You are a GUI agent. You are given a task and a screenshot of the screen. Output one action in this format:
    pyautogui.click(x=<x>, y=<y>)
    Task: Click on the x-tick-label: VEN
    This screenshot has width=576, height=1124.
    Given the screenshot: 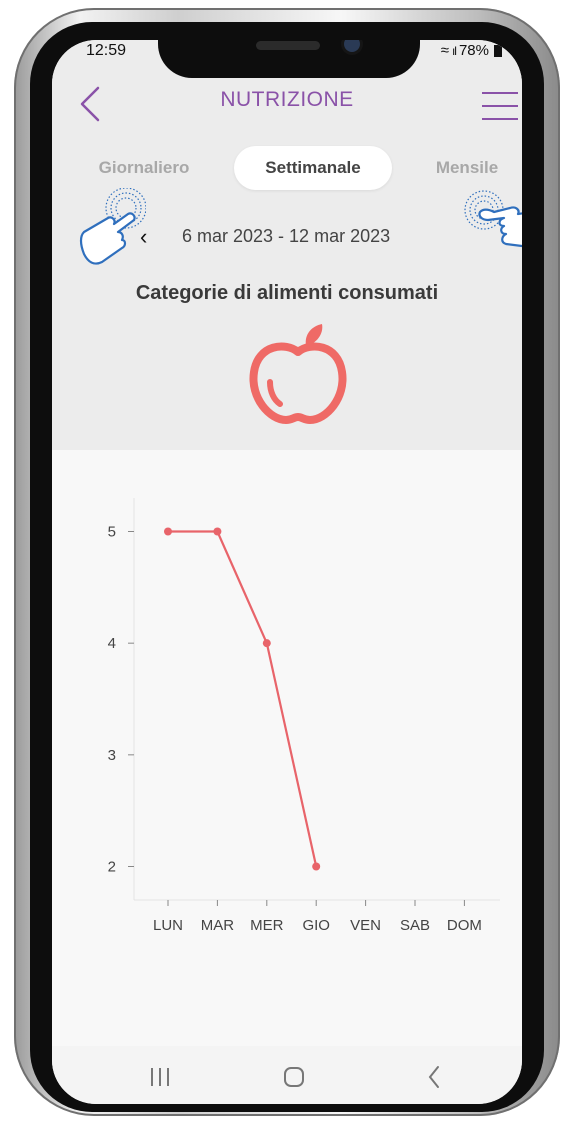 What is the action you would take?
    pyautogui.click(x=365, y=925)
    